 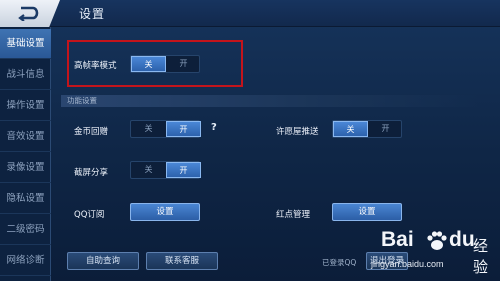 I want to click on high-frame-off-option: 关, so click(x=148, y=64).